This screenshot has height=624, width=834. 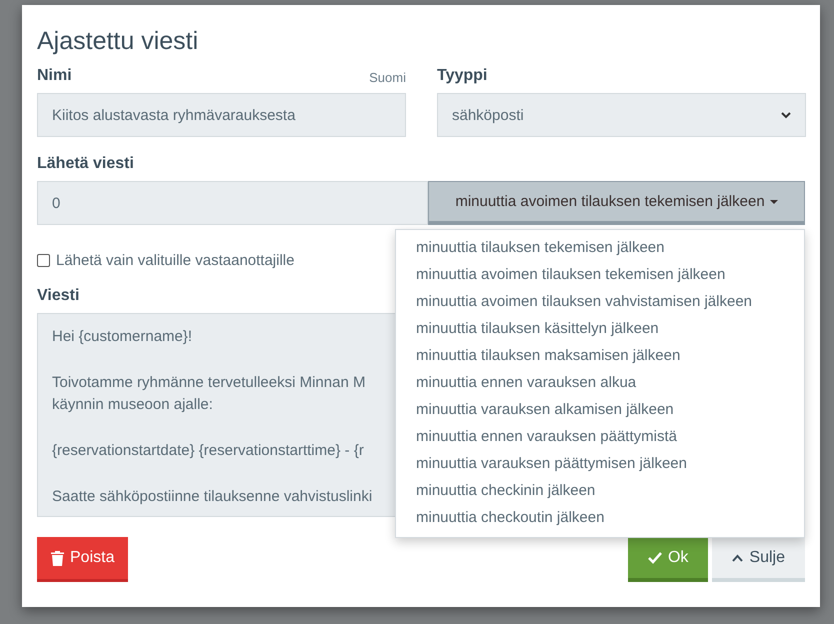 I want to click on field-label: Nimi, so click(x=54, y=76).